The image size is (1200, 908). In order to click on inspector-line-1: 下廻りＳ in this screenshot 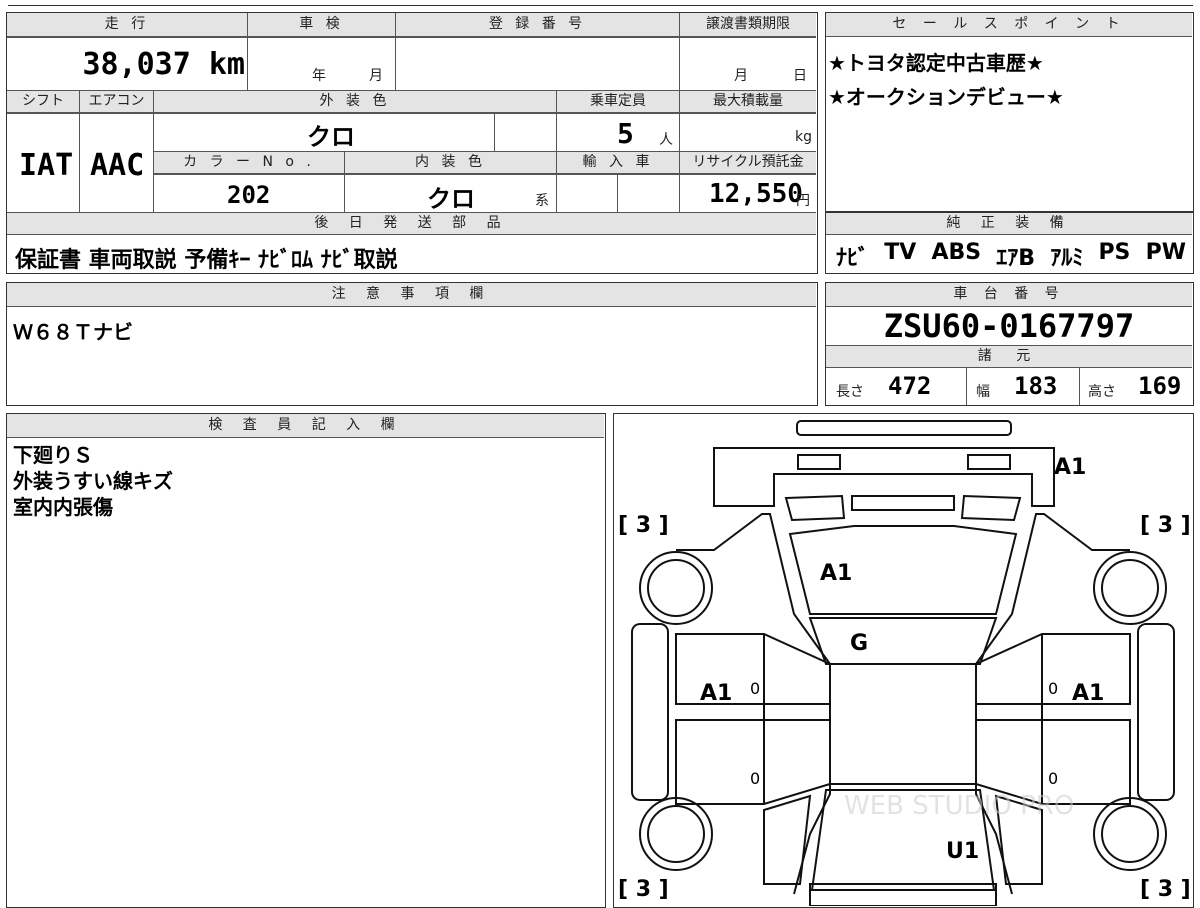, I will do `click(53, 455)`.